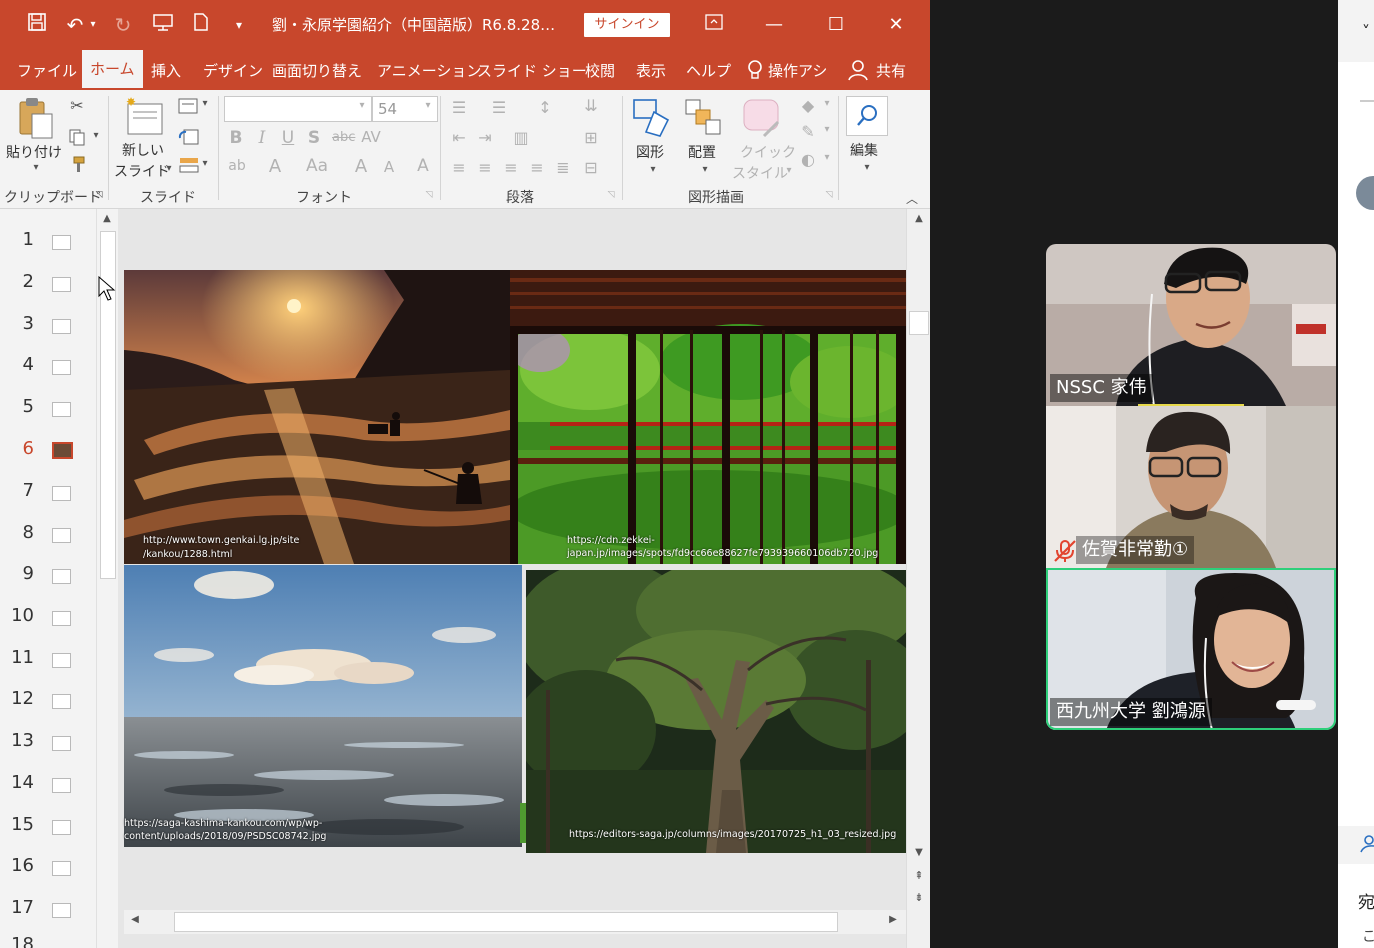  Describe the element at coordinates (545, 107) in the screenshot. I see `line-spacing-icon: ↕` at that location.